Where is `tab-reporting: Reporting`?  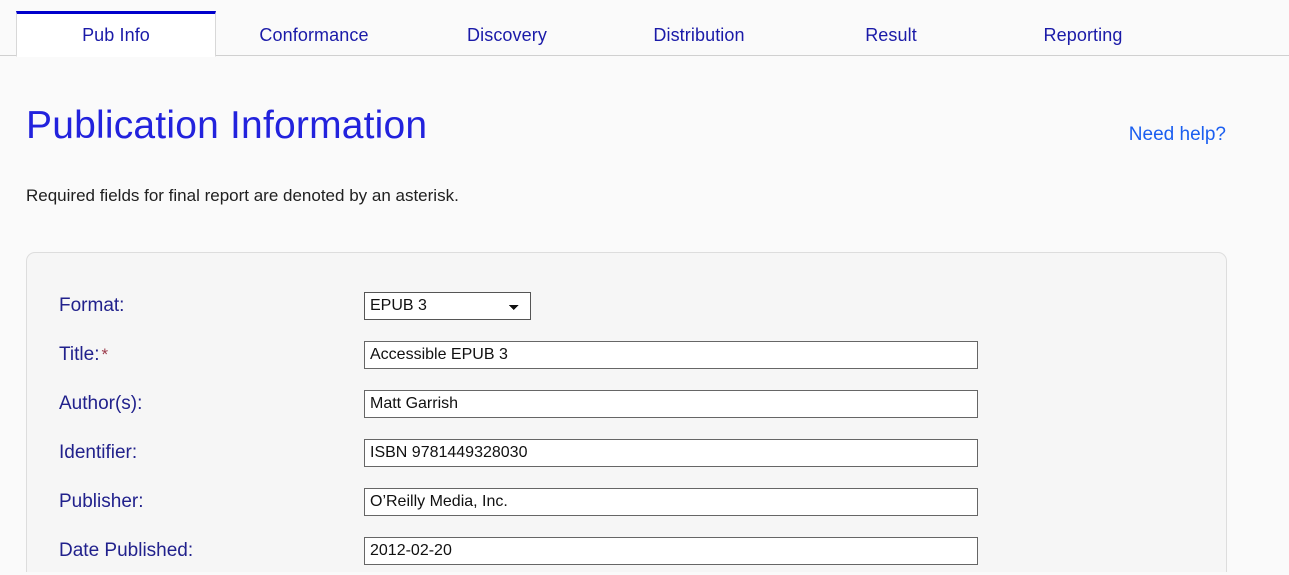
tab-reporting: Reporting is located at coordinates (1083, 33).